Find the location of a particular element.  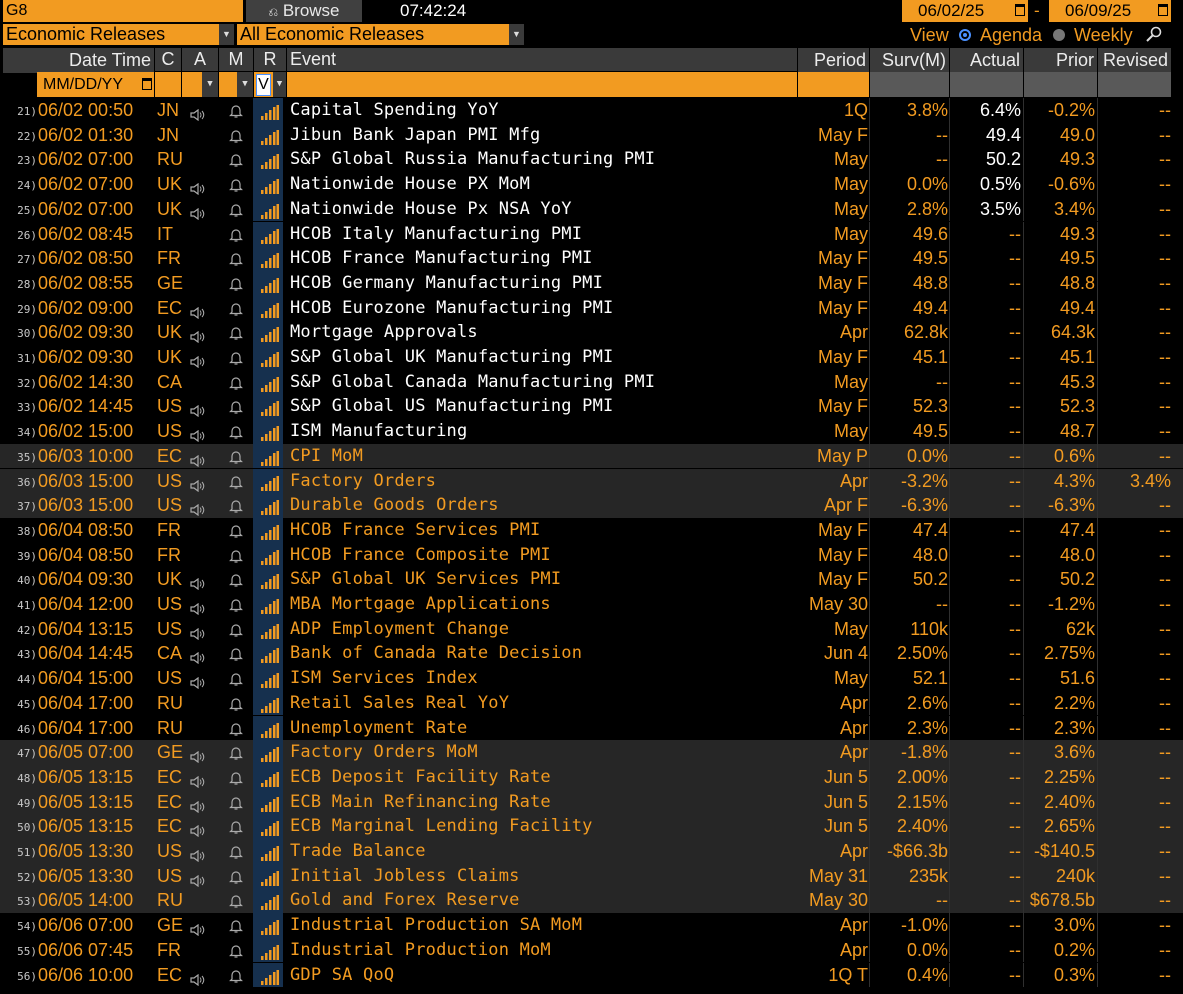

browse-button: ⎌ Browse is located at coordinates (304, 11).